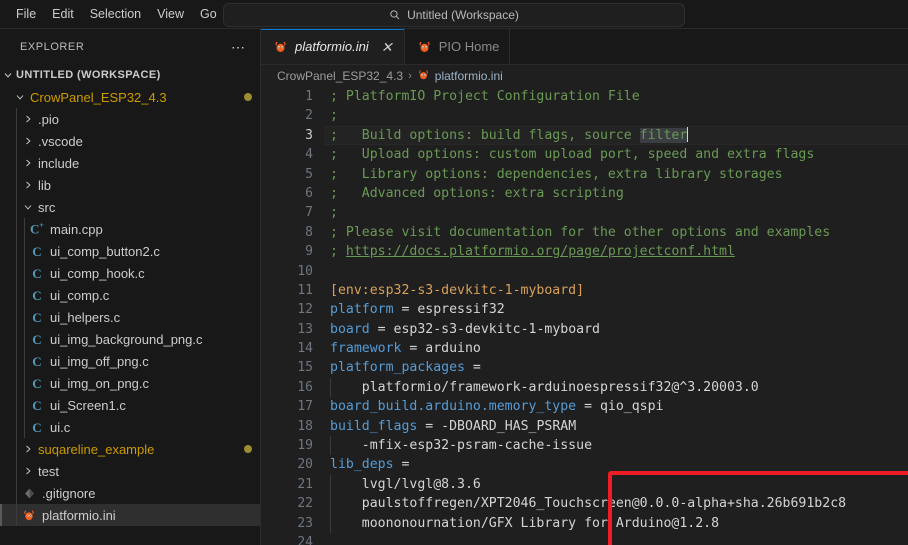 Image resolution: width=908 pixels, height=545 pixels. Describe the element at coordinates (130, 229) in the screenshot. I see `tree-item-main-cpp: C+ main.cpp` at that location.